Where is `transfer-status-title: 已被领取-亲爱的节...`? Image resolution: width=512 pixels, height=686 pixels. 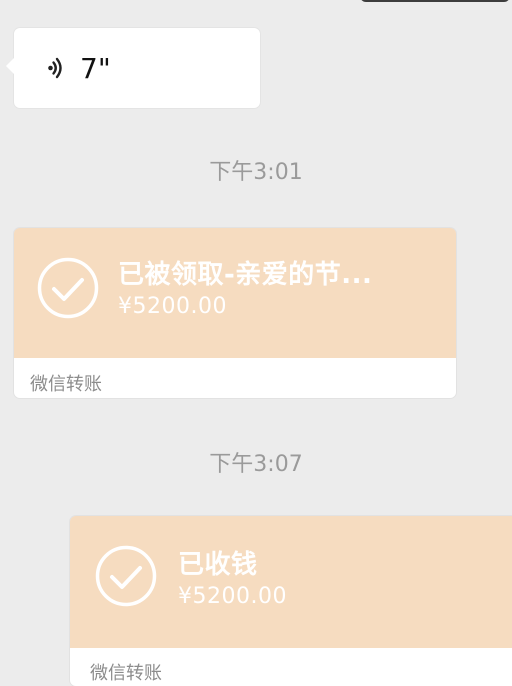 transfer-status-title: 已被领取-亲爱的节... is located at coordinates (245, 275).